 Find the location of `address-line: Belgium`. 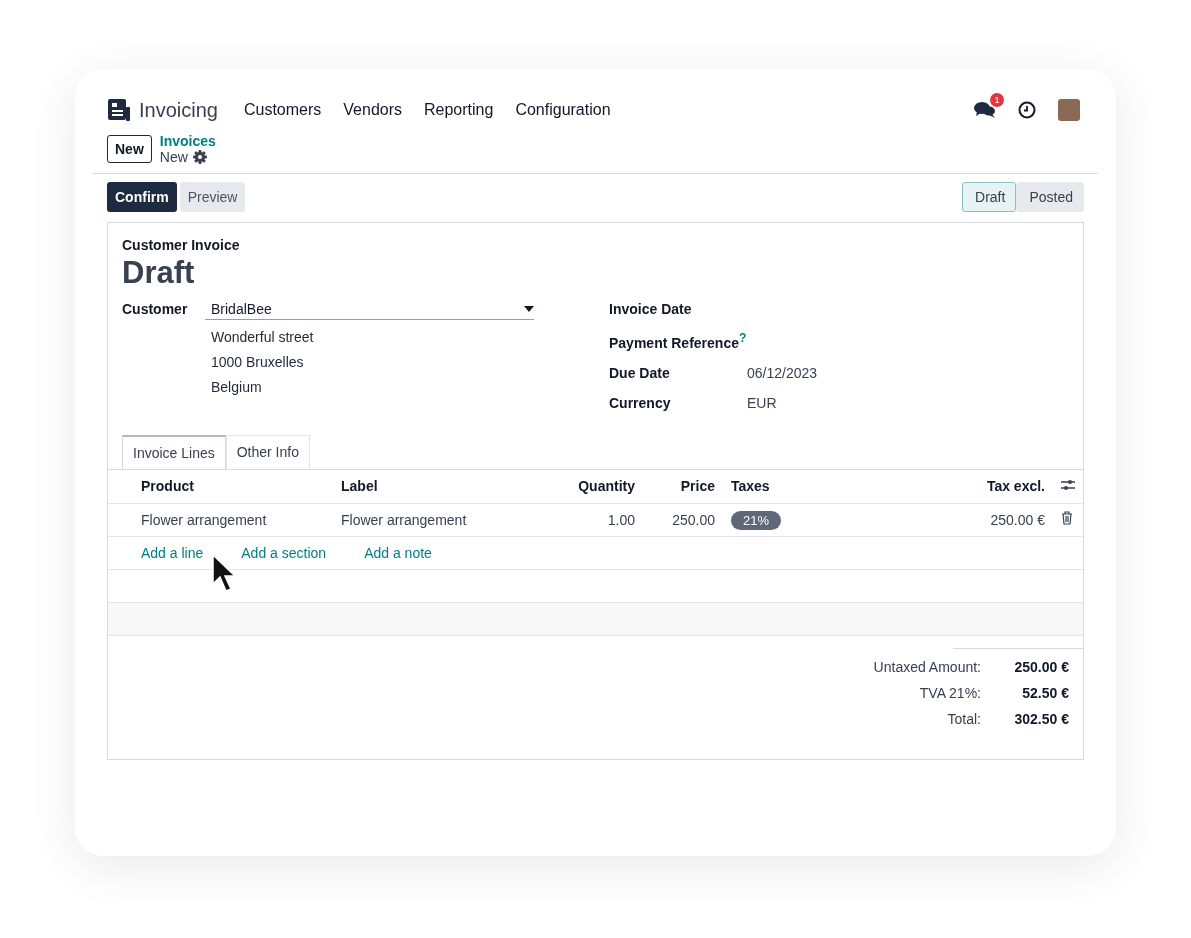

address-line: Belgium is located at coordinates (237, 387).